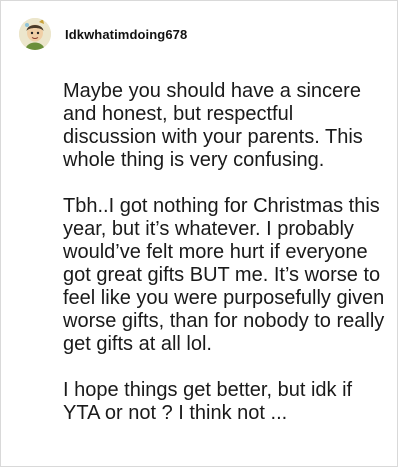 The height and width of the screenshot is (469, 400). I want to click on comment-header: Idkwhatimdoing678, so click(103, 34).